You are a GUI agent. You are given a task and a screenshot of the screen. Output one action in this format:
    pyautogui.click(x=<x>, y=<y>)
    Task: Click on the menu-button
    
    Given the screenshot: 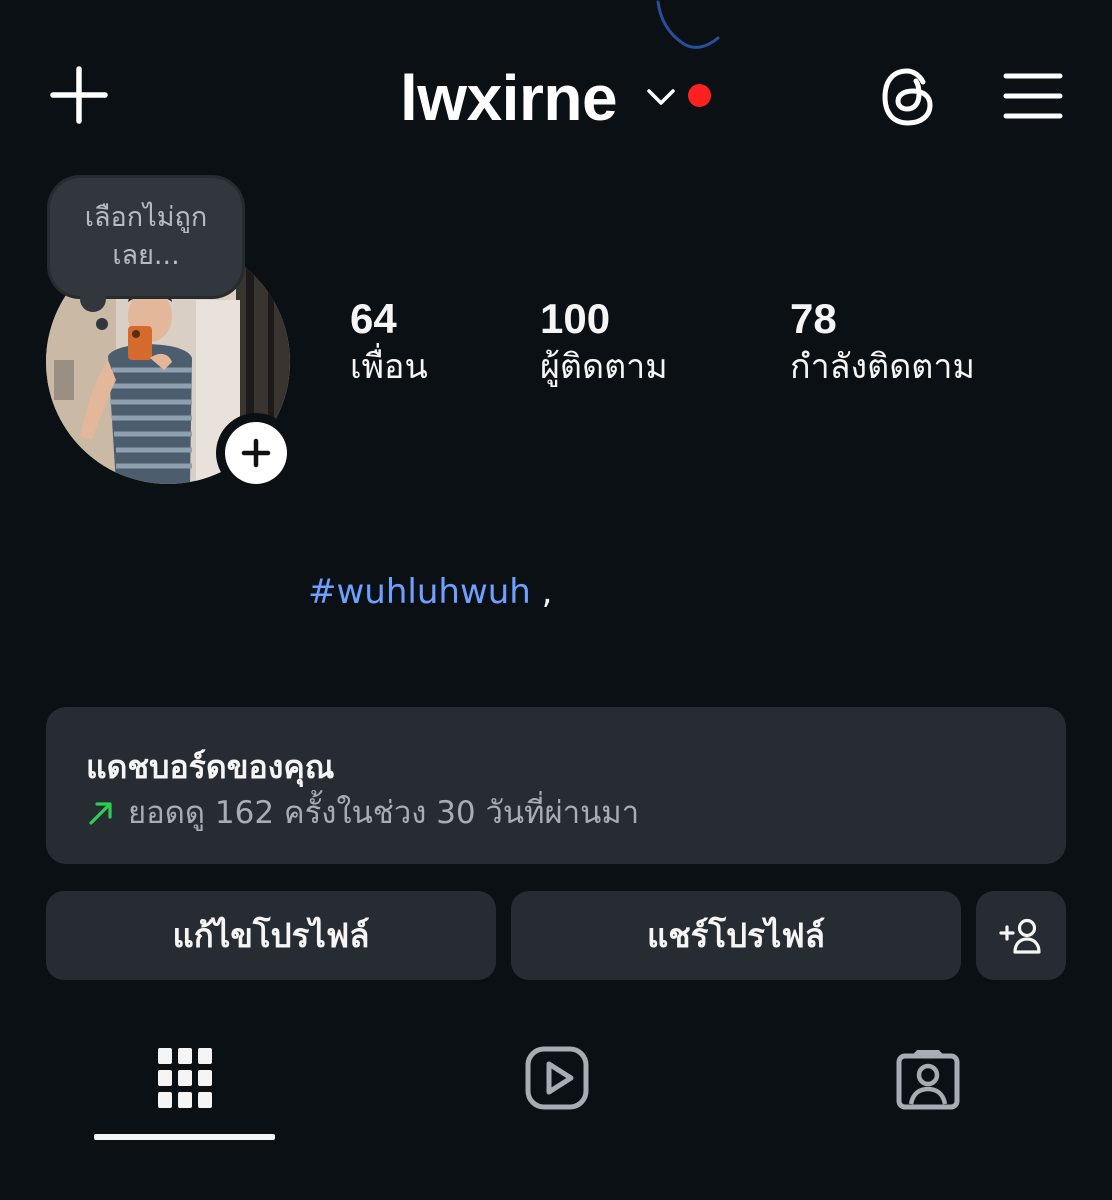 What is the action you would take?
    pyautogui.click(x=1033, y=96)
    